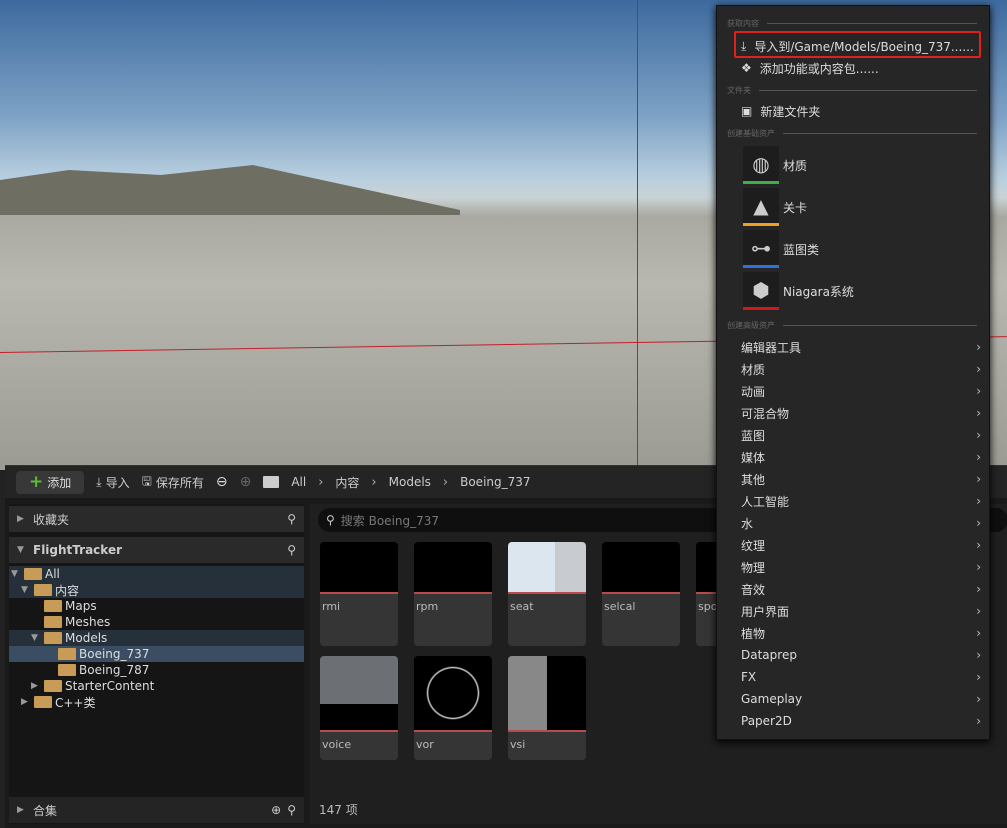 This screenshot has width=1007, height=828. I want to click on tree-label: Boeing_787, so click(114, 670).